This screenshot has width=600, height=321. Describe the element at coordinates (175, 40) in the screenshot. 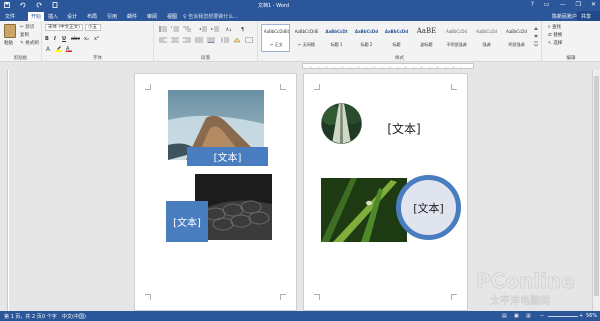

I see `align-center-icon` at that location.